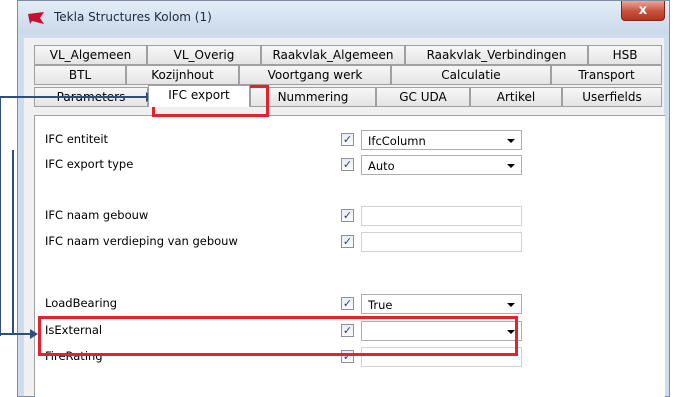 This screenshot has width=688, height=397. What do you see at coordinates (347, 303) in the screenshot?
I see `loadbearing-checkbox: ✓` at bounding box center [347, 303].